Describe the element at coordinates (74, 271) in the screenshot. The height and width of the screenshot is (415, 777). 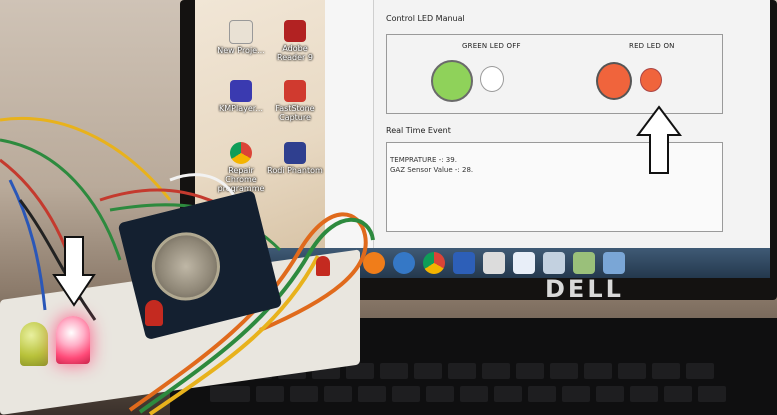
I see `arrow-down-icon` at that location.